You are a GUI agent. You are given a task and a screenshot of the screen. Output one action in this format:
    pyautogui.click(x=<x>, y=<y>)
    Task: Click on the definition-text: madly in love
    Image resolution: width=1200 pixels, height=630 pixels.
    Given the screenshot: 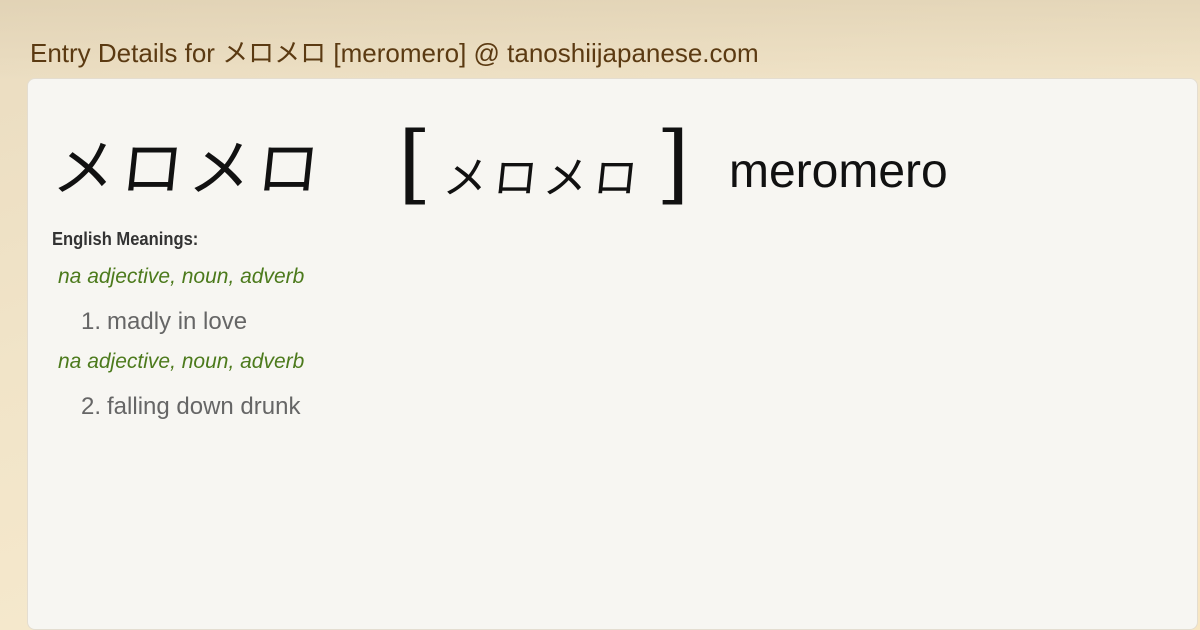 What is the action you would take?
    pyautogui.click(x=177, y=321)
    